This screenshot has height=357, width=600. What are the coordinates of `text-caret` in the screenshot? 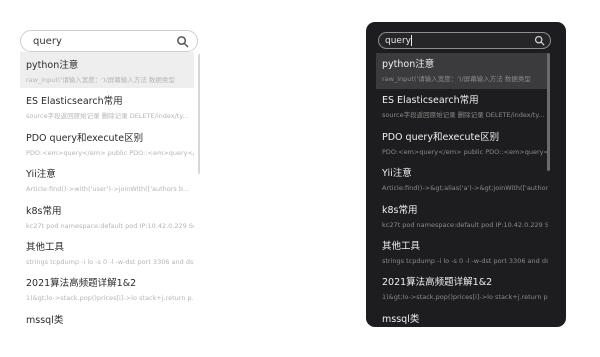 It's located at (411, 40).